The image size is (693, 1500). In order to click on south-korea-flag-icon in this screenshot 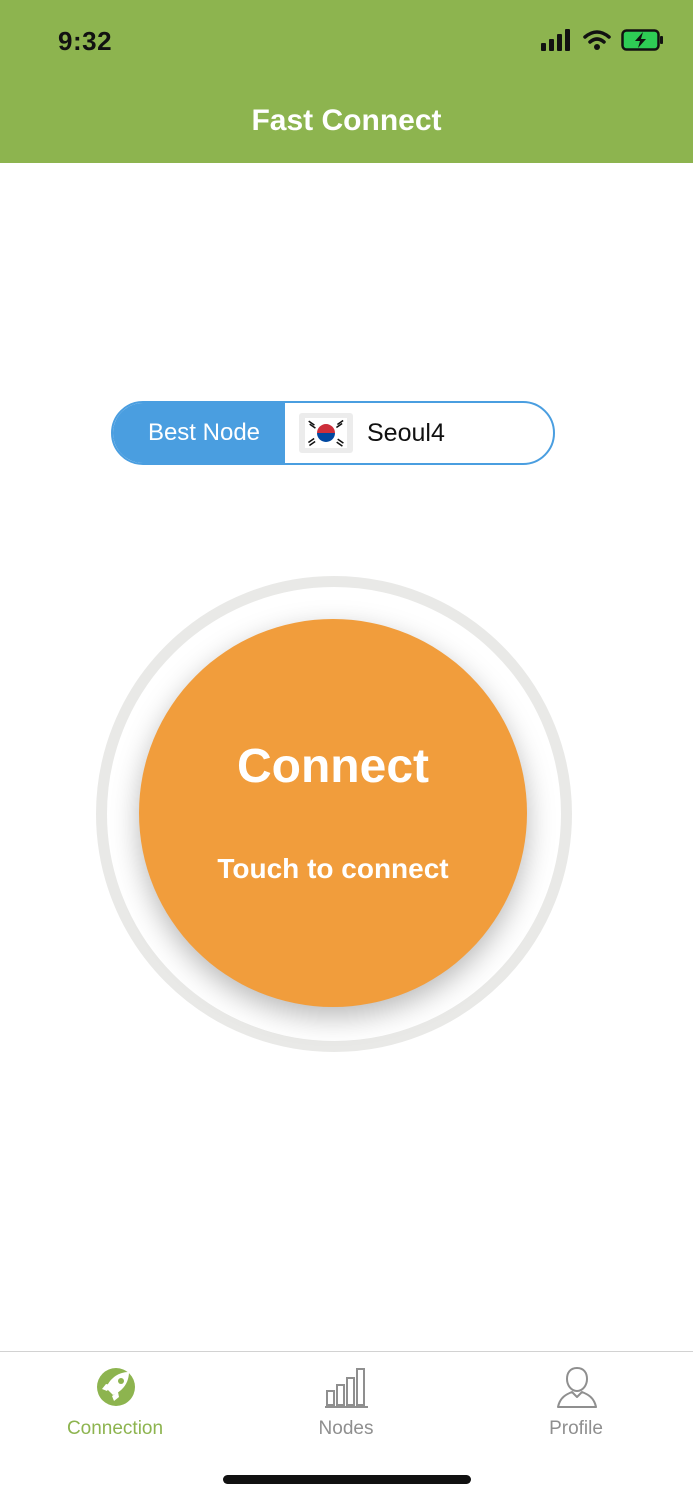, I will do `click(326, 433)`.